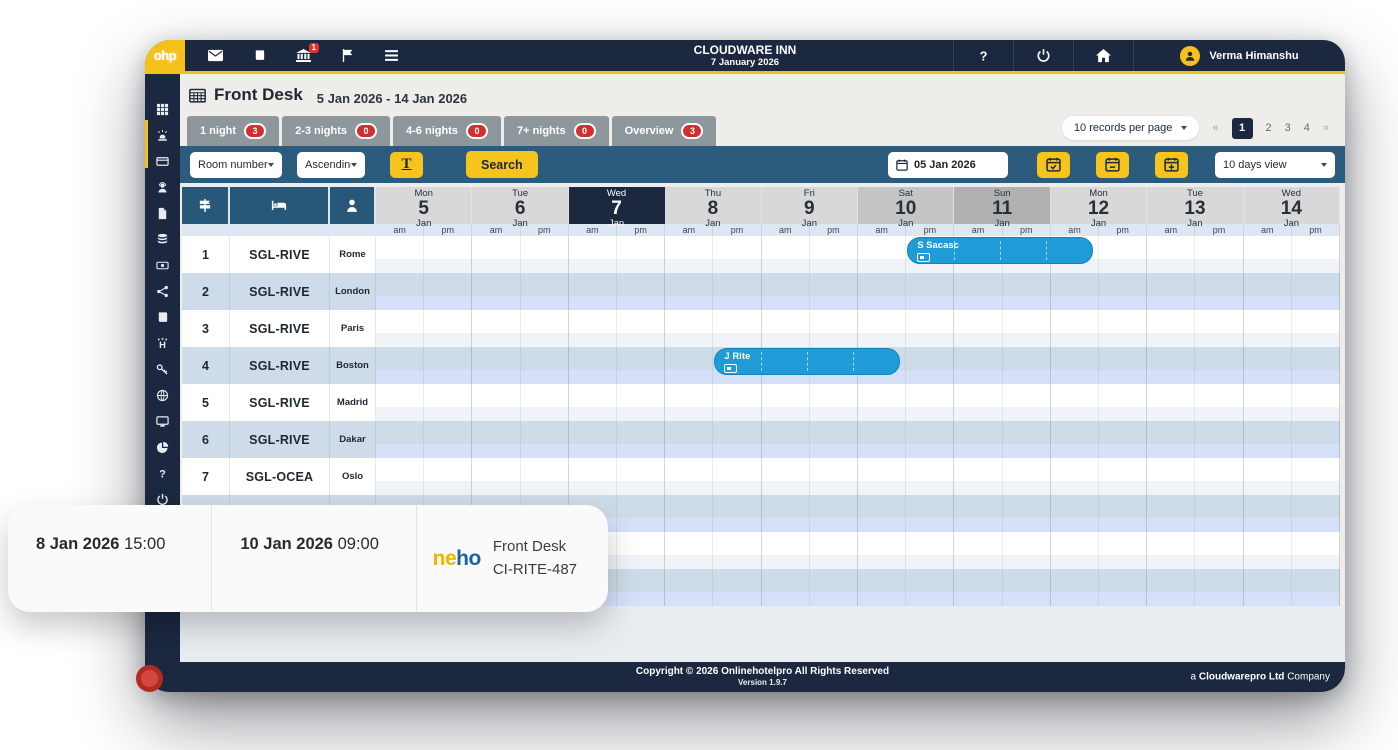 The image size is (1398, 750). Describe the element at coordinates (331, 164) in the screenshot. I see `sort-order-select: Ascending` at that location.